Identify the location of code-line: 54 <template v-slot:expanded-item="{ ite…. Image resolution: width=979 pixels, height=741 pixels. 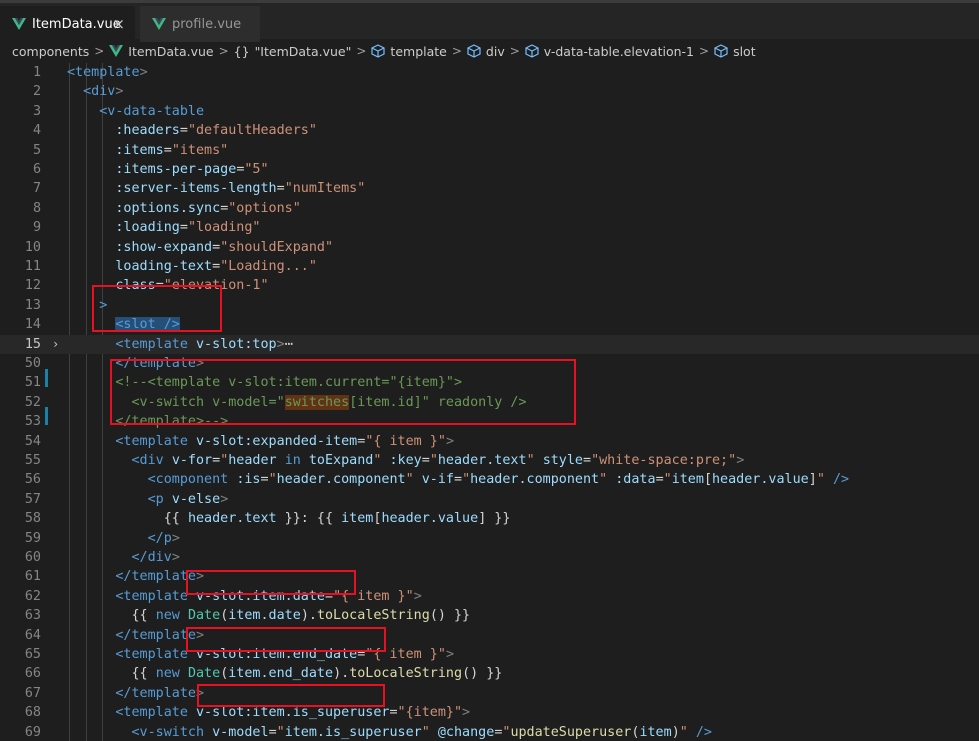
(489, 441).